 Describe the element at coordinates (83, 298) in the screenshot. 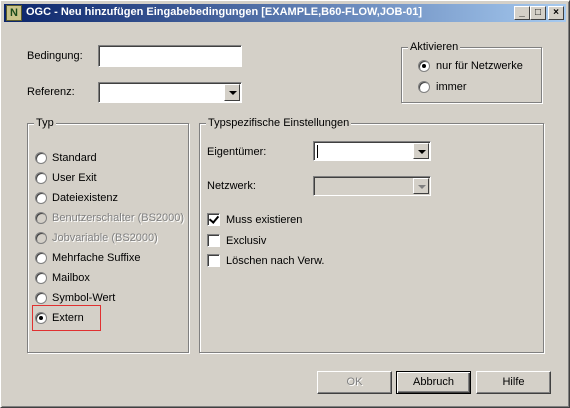

I see `radio-symbol-wert-label: Symbol-Wert` at that location.